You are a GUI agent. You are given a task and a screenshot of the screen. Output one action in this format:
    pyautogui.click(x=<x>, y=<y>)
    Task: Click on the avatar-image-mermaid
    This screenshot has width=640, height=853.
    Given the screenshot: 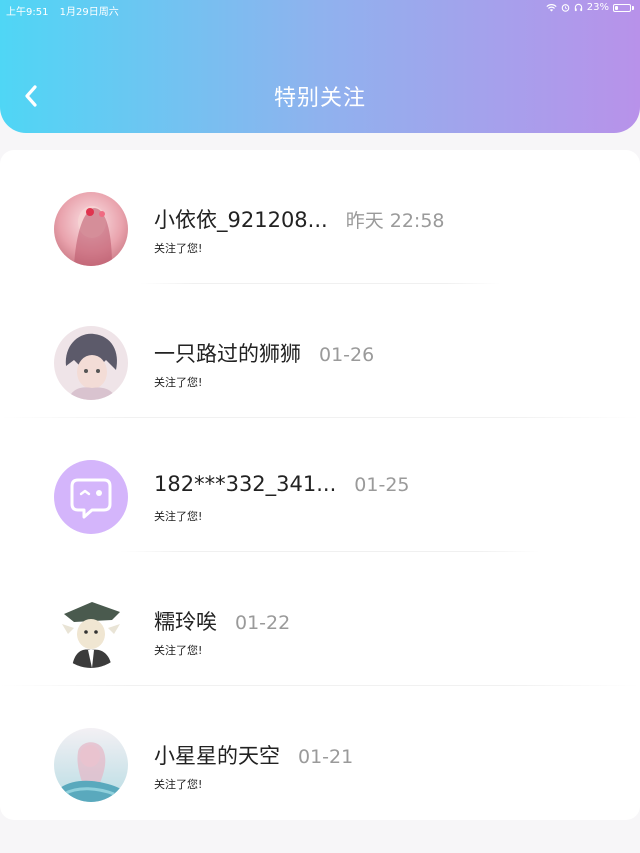 What is the action you would take?
    pyautogui.click(x=91, y=765)
    